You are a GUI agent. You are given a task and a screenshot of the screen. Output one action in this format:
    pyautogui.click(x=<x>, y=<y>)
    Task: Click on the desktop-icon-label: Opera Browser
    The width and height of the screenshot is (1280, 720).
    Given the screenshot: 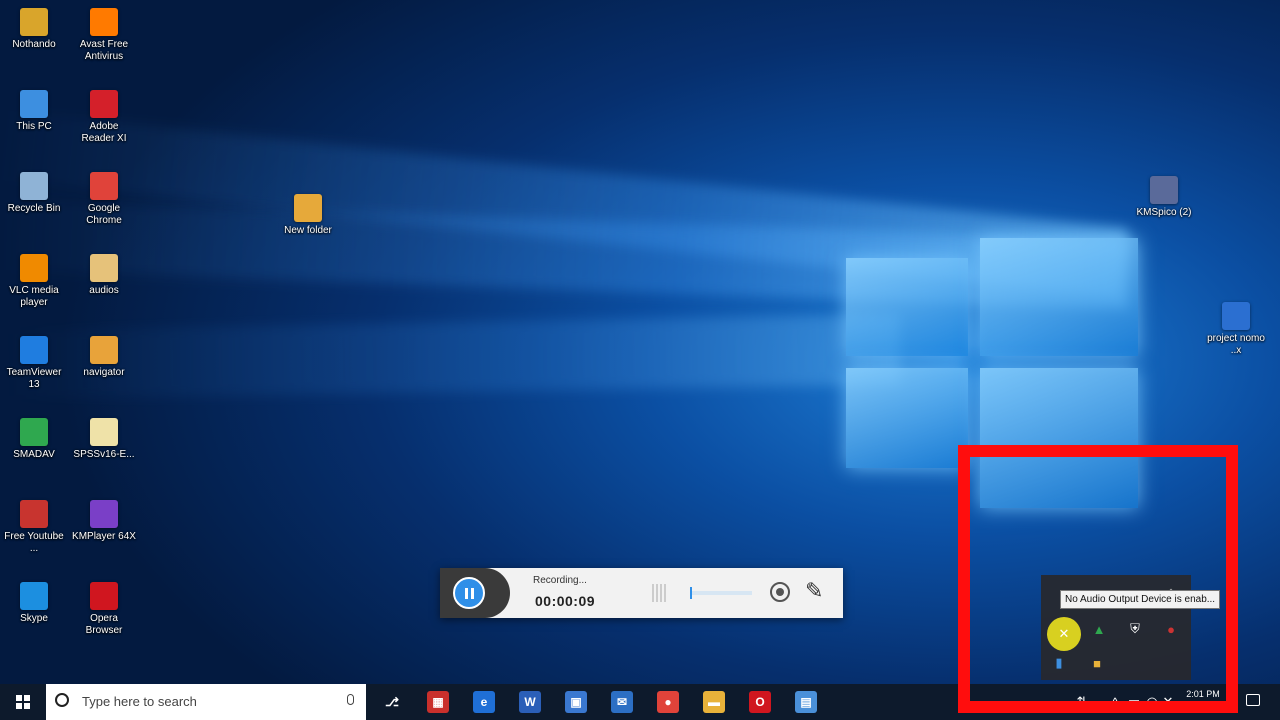 What is the action you would take?
    pyautogui.click(x=104, y=624)
    